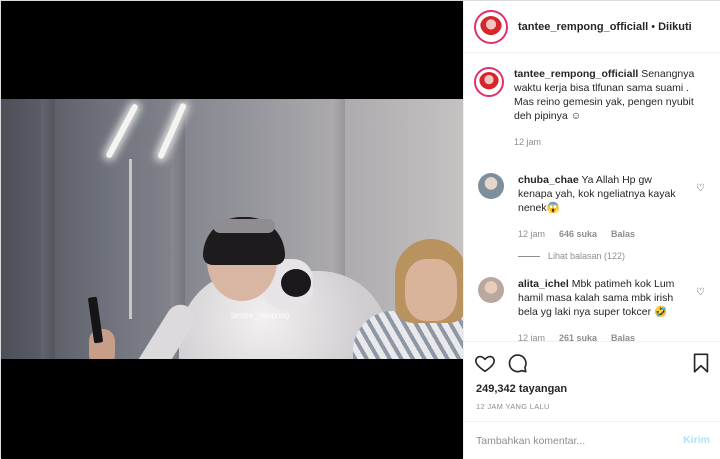 The image size is (720, 459). What do you see at coordinates (614, 142) in the screenshot?
I see `caption-time: 12 jam` at bounding box center [614, 142].